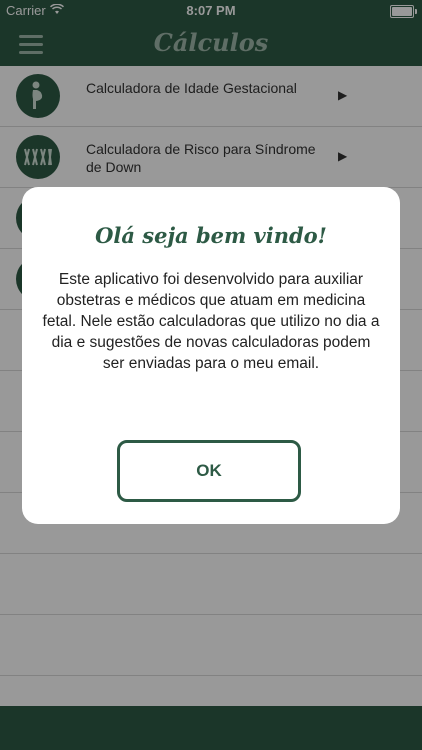 This screenshot has width=422, height=750. I want to click on dialog-title: Olá seja bem vindo!, so click(211, 235).